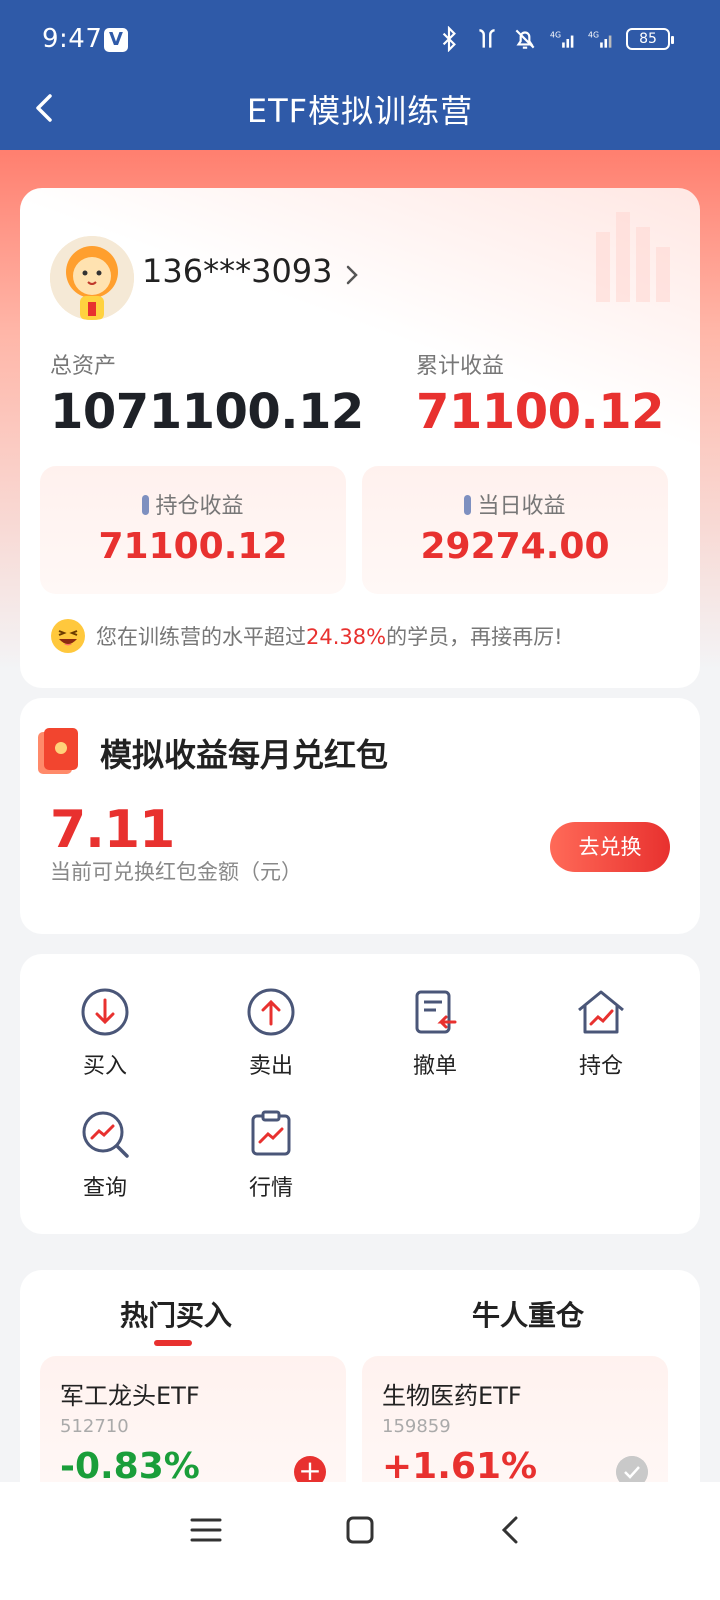  I want to click on holding-income-label: 持仓收益, so click(199, 506).